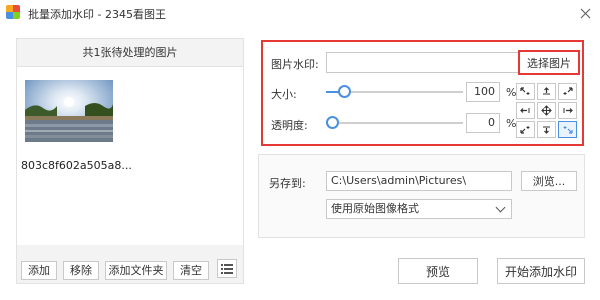 The height and width of the screenshot is (300, 600). What do you see at coordinates (191, 270) in the screenshot?
I see `clear-button: 清空` at bounding box center [191, 270].